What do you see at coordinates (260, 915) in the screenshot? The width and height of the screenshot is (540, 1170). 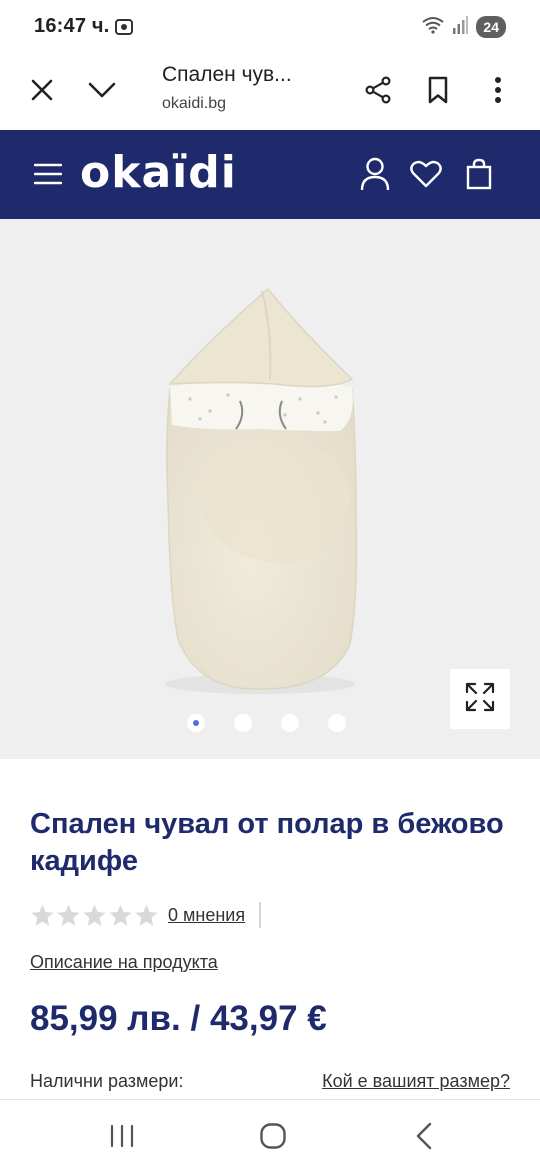 I see `divider` at bounding box center [260, 915].